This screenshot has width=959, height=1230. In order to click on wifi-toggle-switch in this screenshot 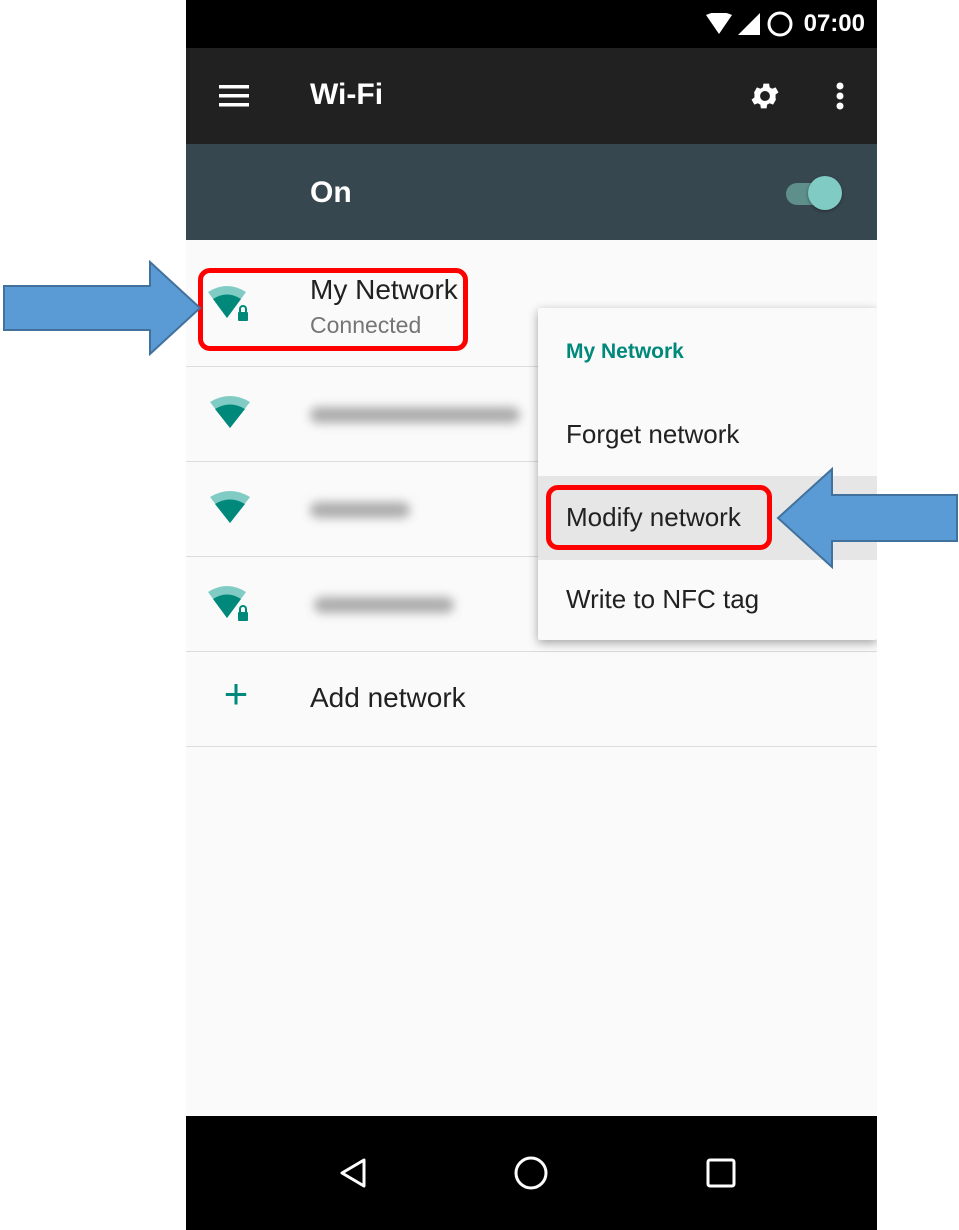, I will do `click(815, 192)`.